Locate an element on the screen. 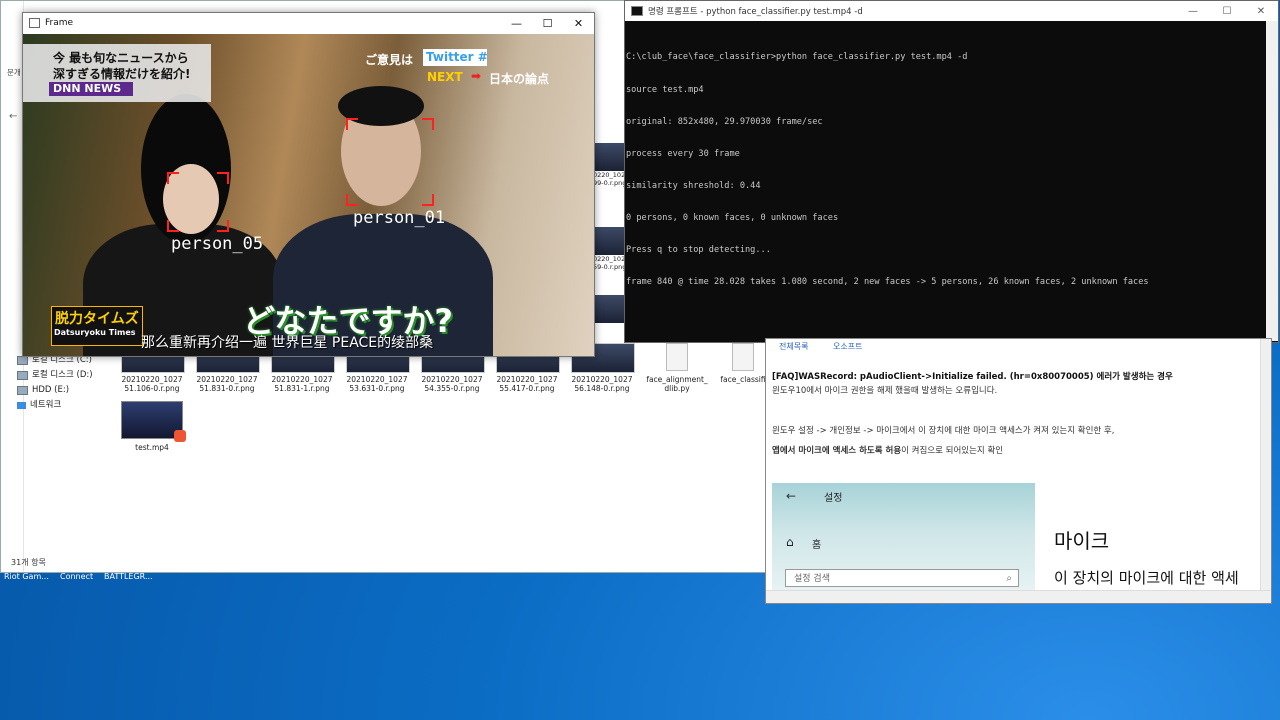 Image resolution: width=1280 pixels, height=720 pixels. file-name: face_alignment_ dlib.py is located at coordinates (677, 384).